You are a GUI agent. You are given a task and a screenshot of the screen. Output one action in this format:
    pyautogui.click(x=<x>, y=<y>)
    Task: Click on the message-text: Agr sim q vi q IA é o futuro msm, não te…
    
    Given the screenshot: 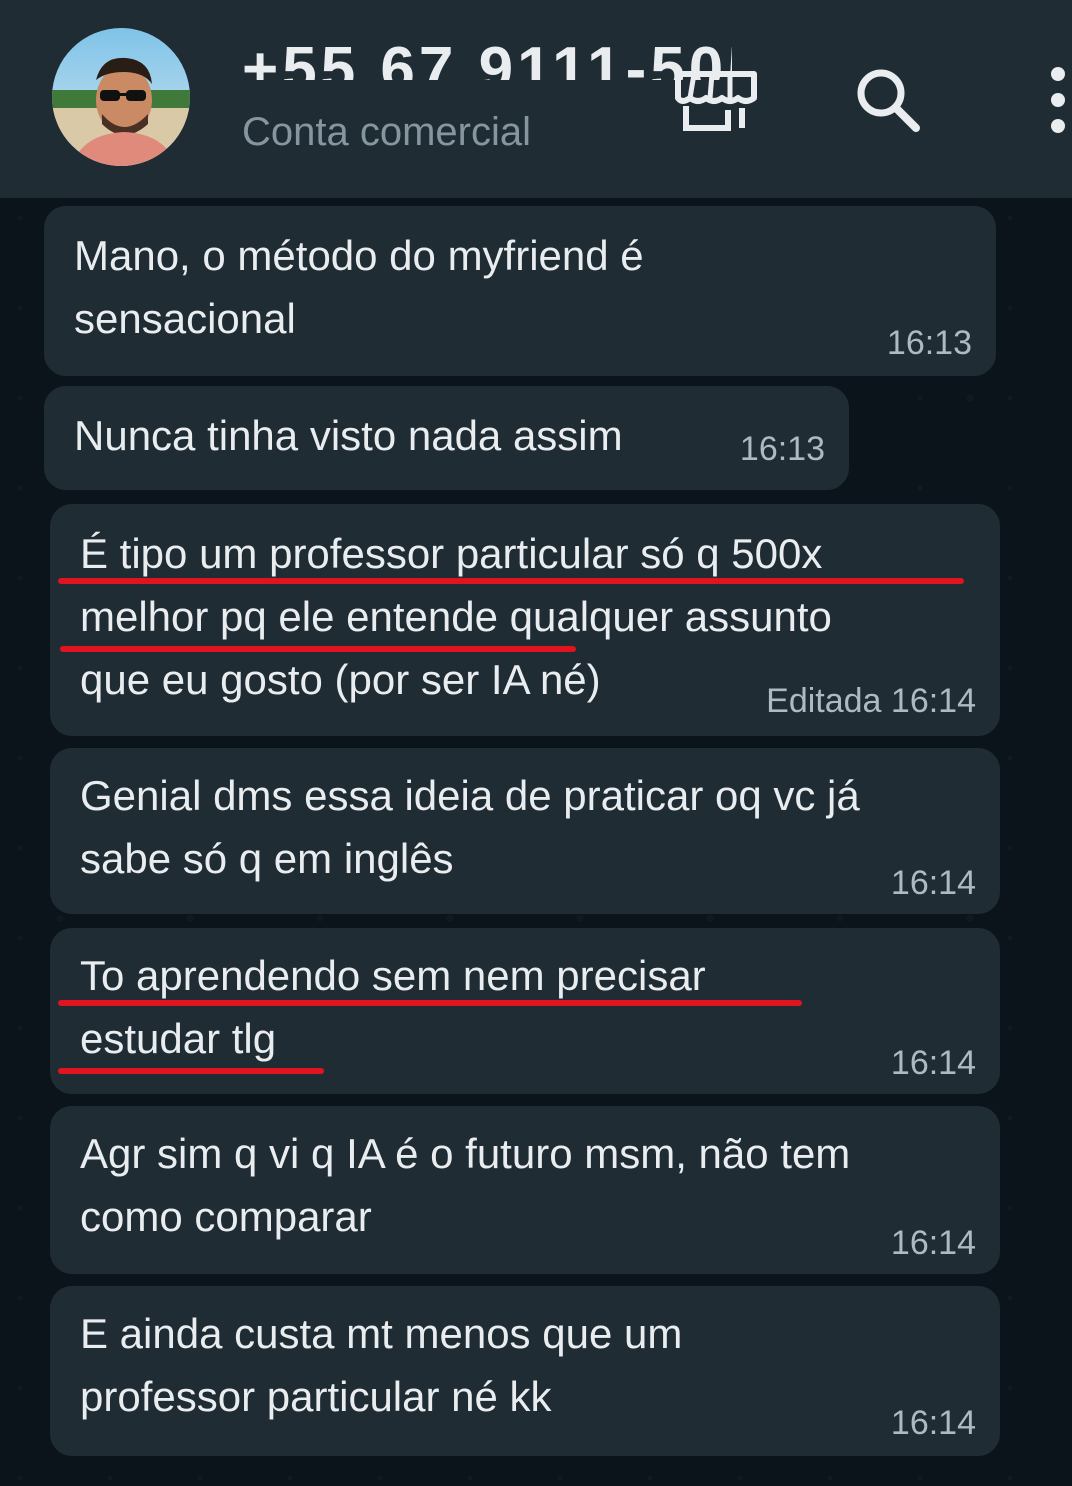 What is the action you would take?
    pyautogui.click(x=465, y=1185)
    